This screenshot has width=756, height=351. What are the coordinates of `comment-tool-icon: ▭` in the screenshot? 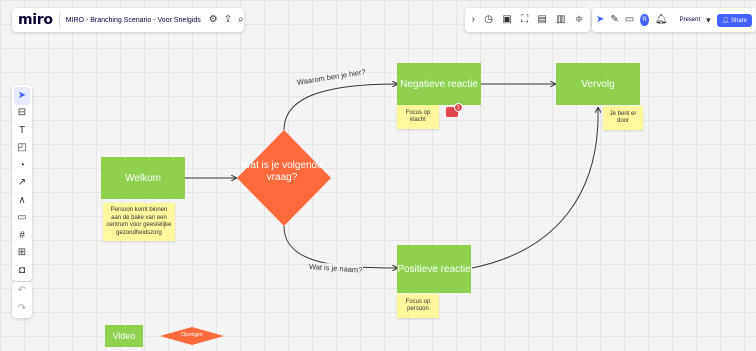 It's located at (21, 219).